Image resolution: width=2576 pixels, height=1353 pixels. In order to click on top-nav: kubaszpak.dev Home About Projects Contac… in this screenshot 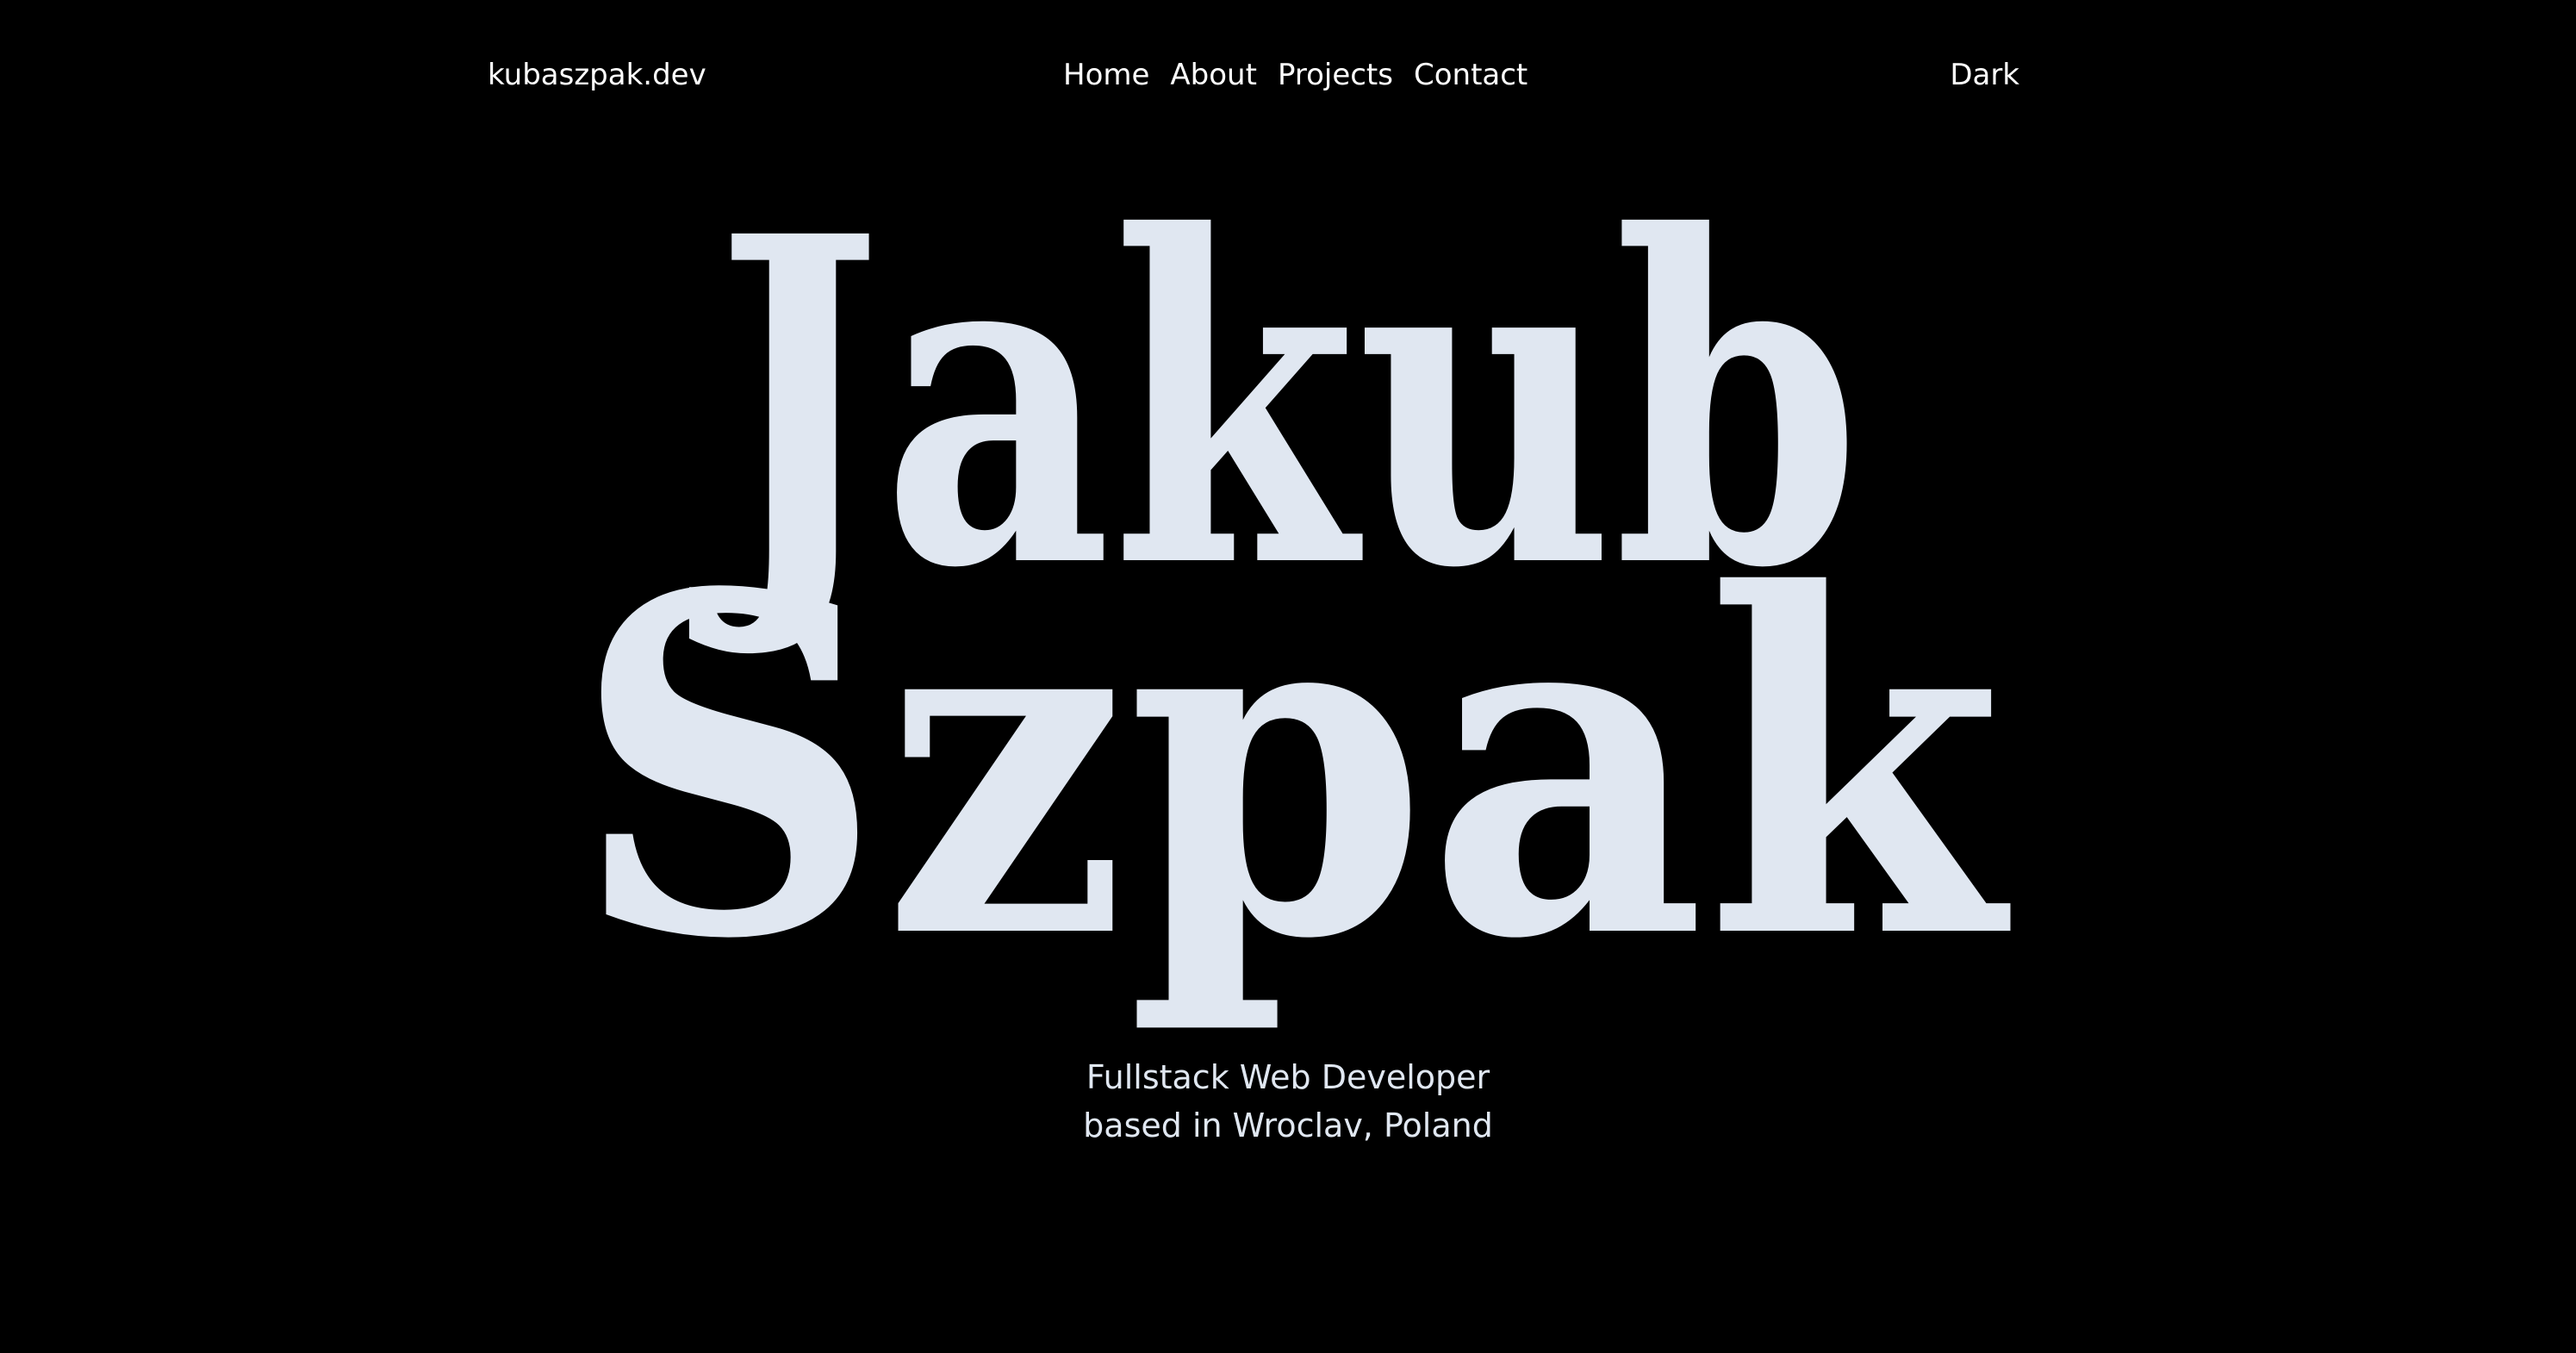, I will do `click(1288, 75)`.